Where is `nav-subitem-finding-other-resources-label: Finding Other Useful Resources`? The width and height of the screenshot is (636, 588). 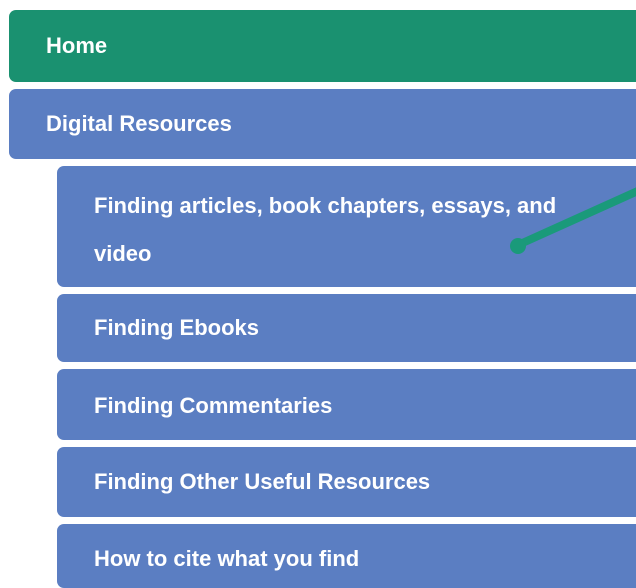 nav-subitem-finding-other-resources-label: Finding Other Useful Resources is located at coordinates (262, 481).